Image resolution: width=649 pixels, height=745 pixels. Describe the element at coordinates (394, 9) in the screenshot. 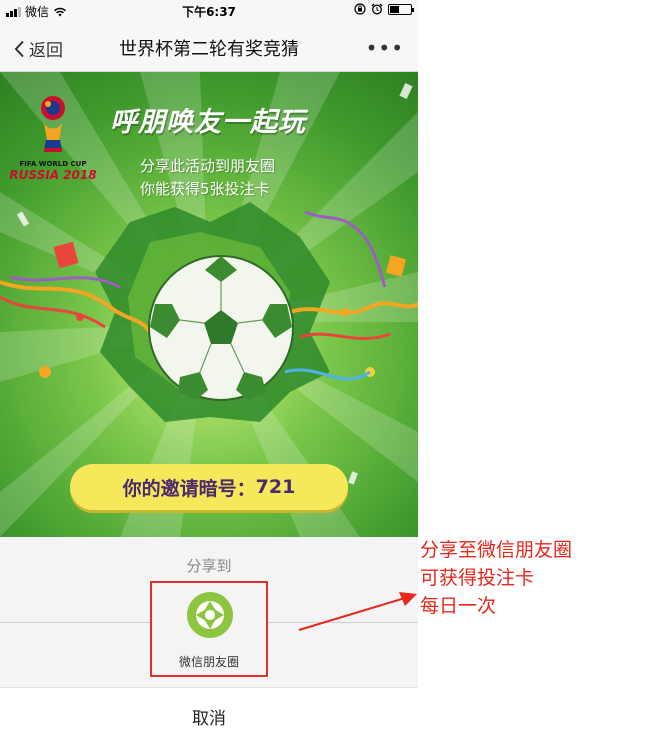

I see `battery-fill` at that location.